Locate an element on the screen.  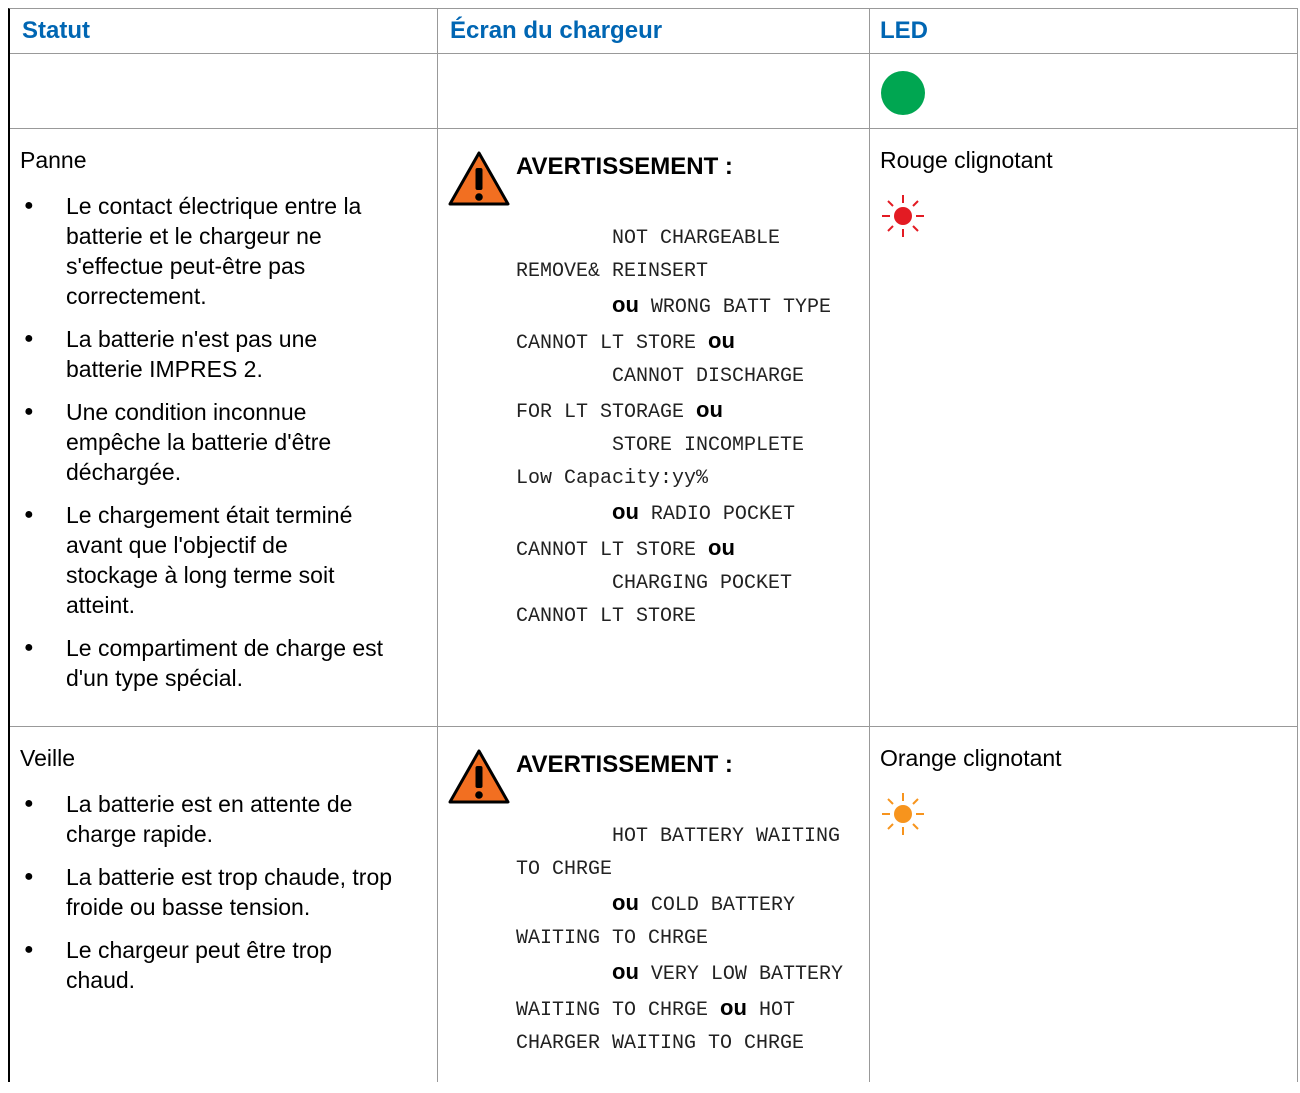
screen-message: STORE INCOMPLETE Low Capacity:yy% is located at coordinates (666, 462).